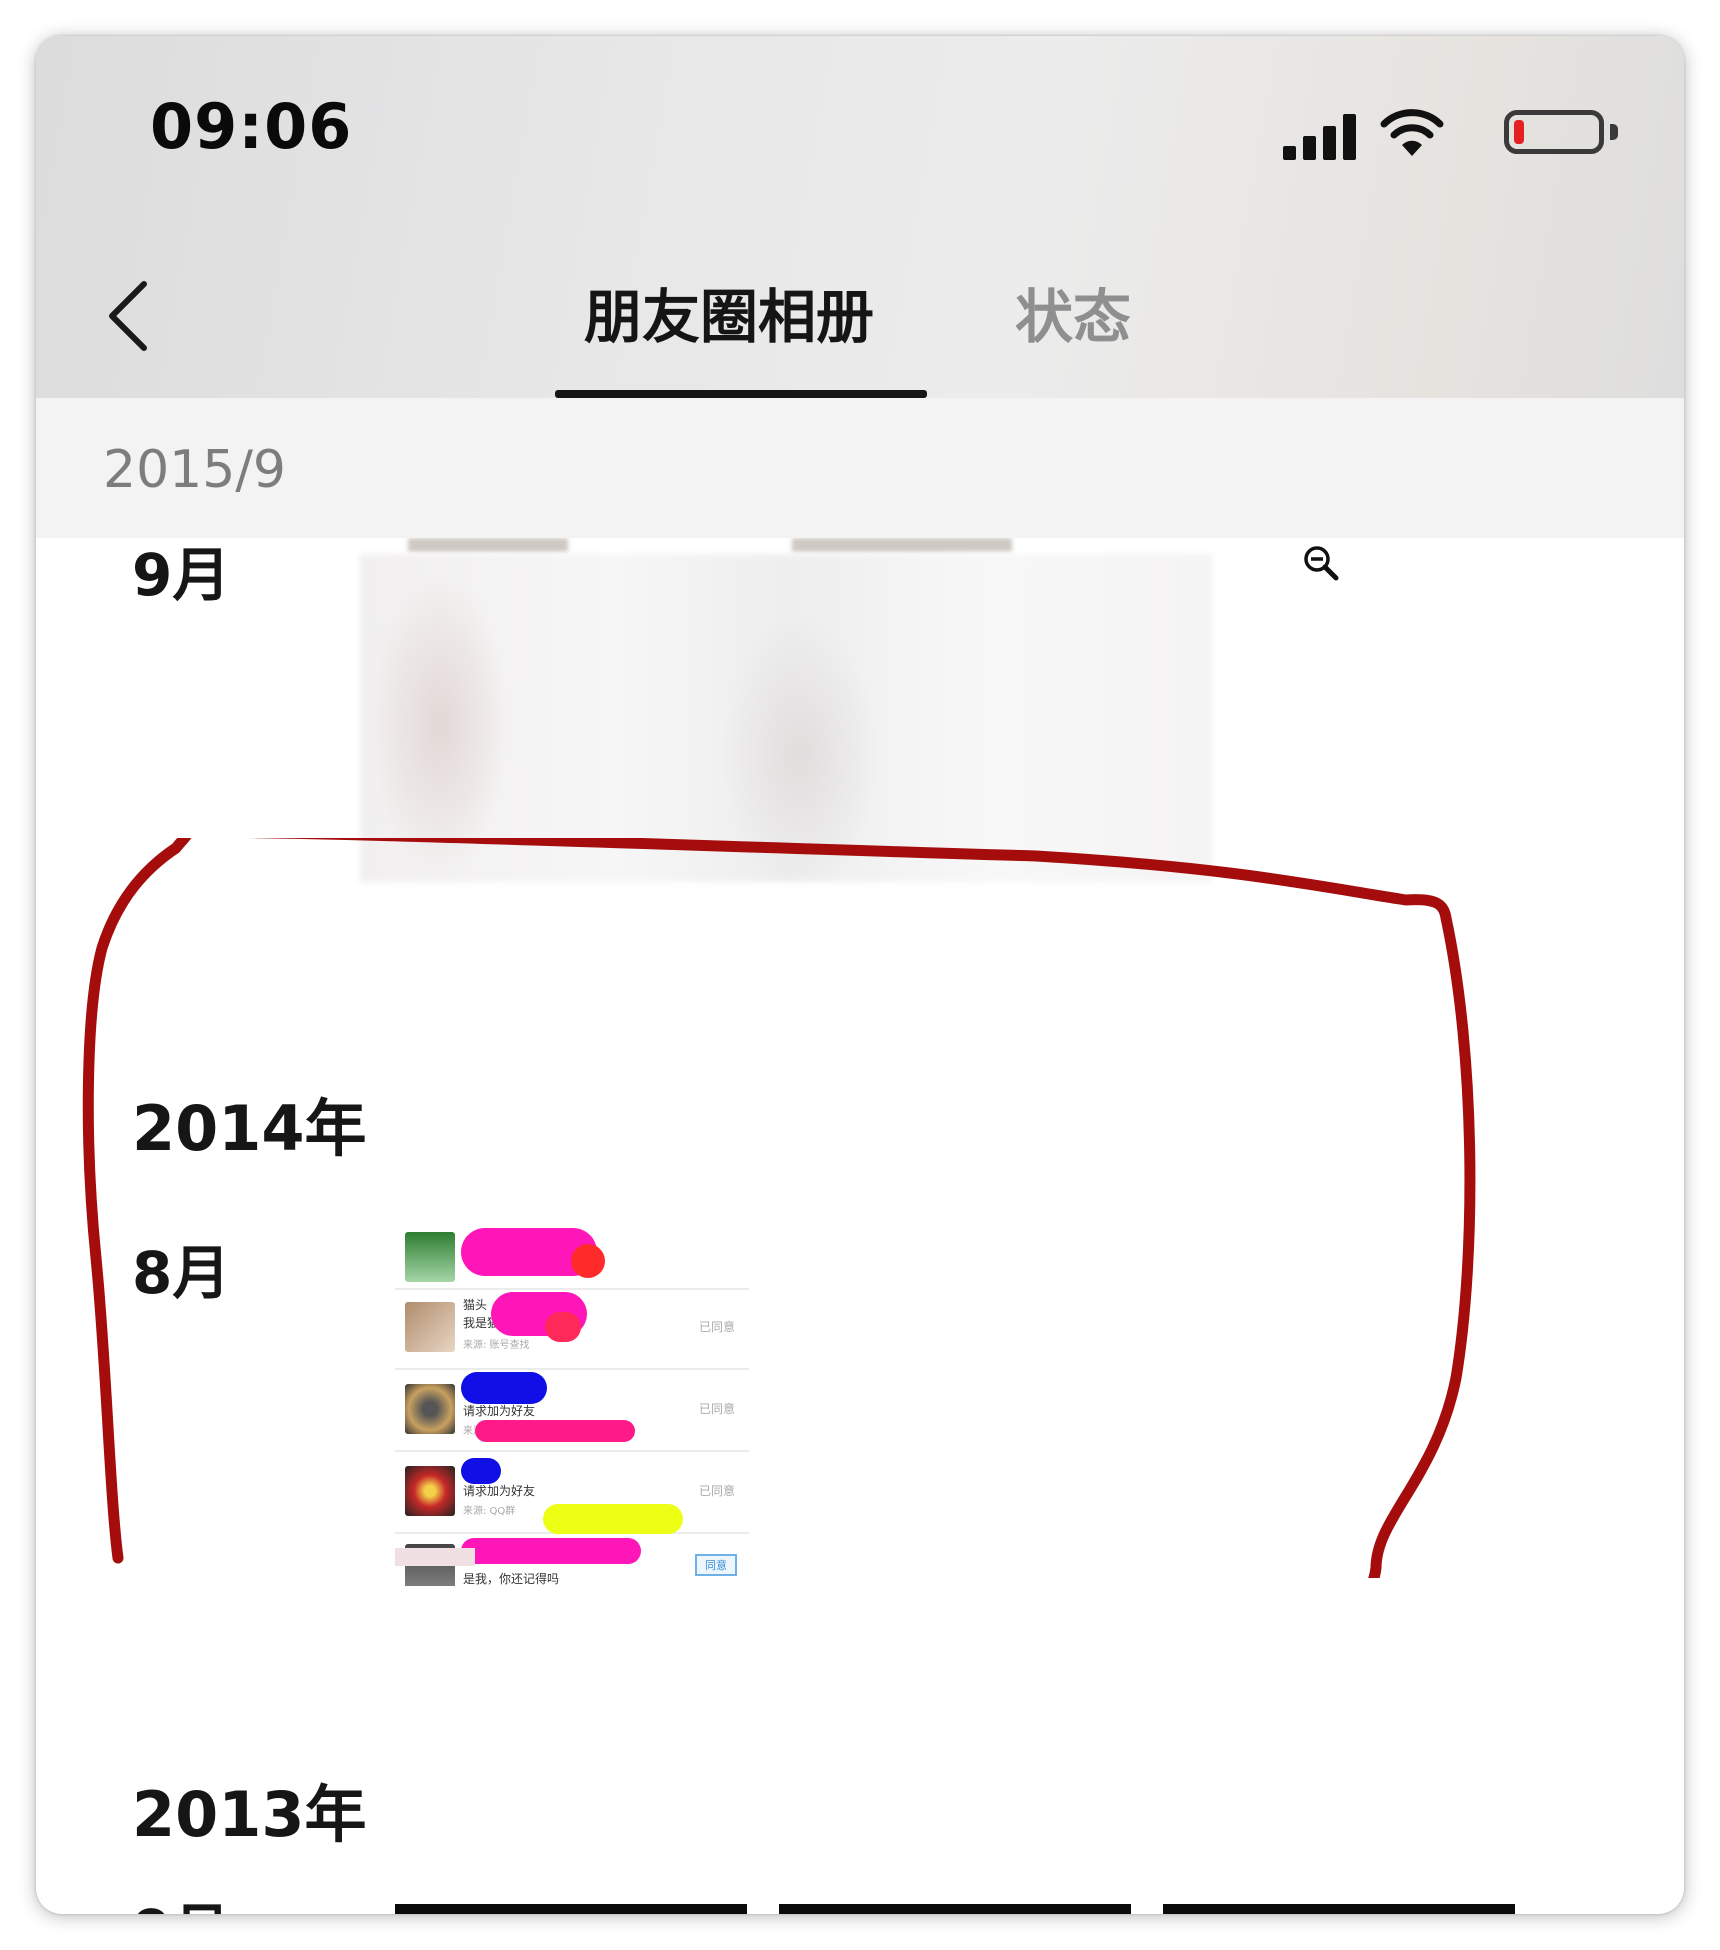 The image size is (1720, 1950). I want to click on month-label-2015-9: 9月, so click(181, 575).